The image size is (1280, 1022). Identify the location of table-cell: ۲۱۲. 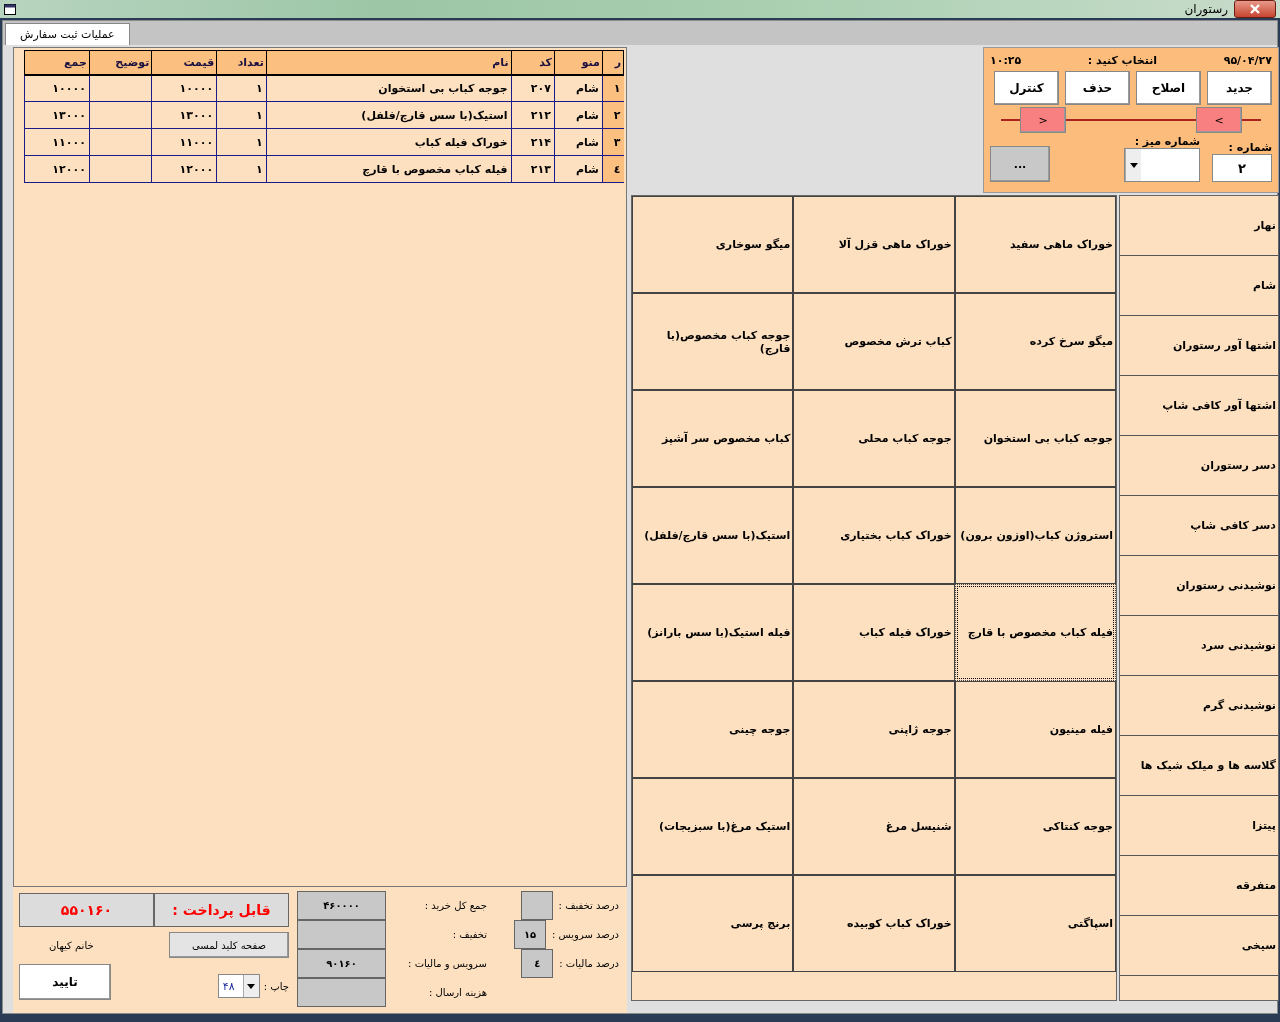
(533, 115).